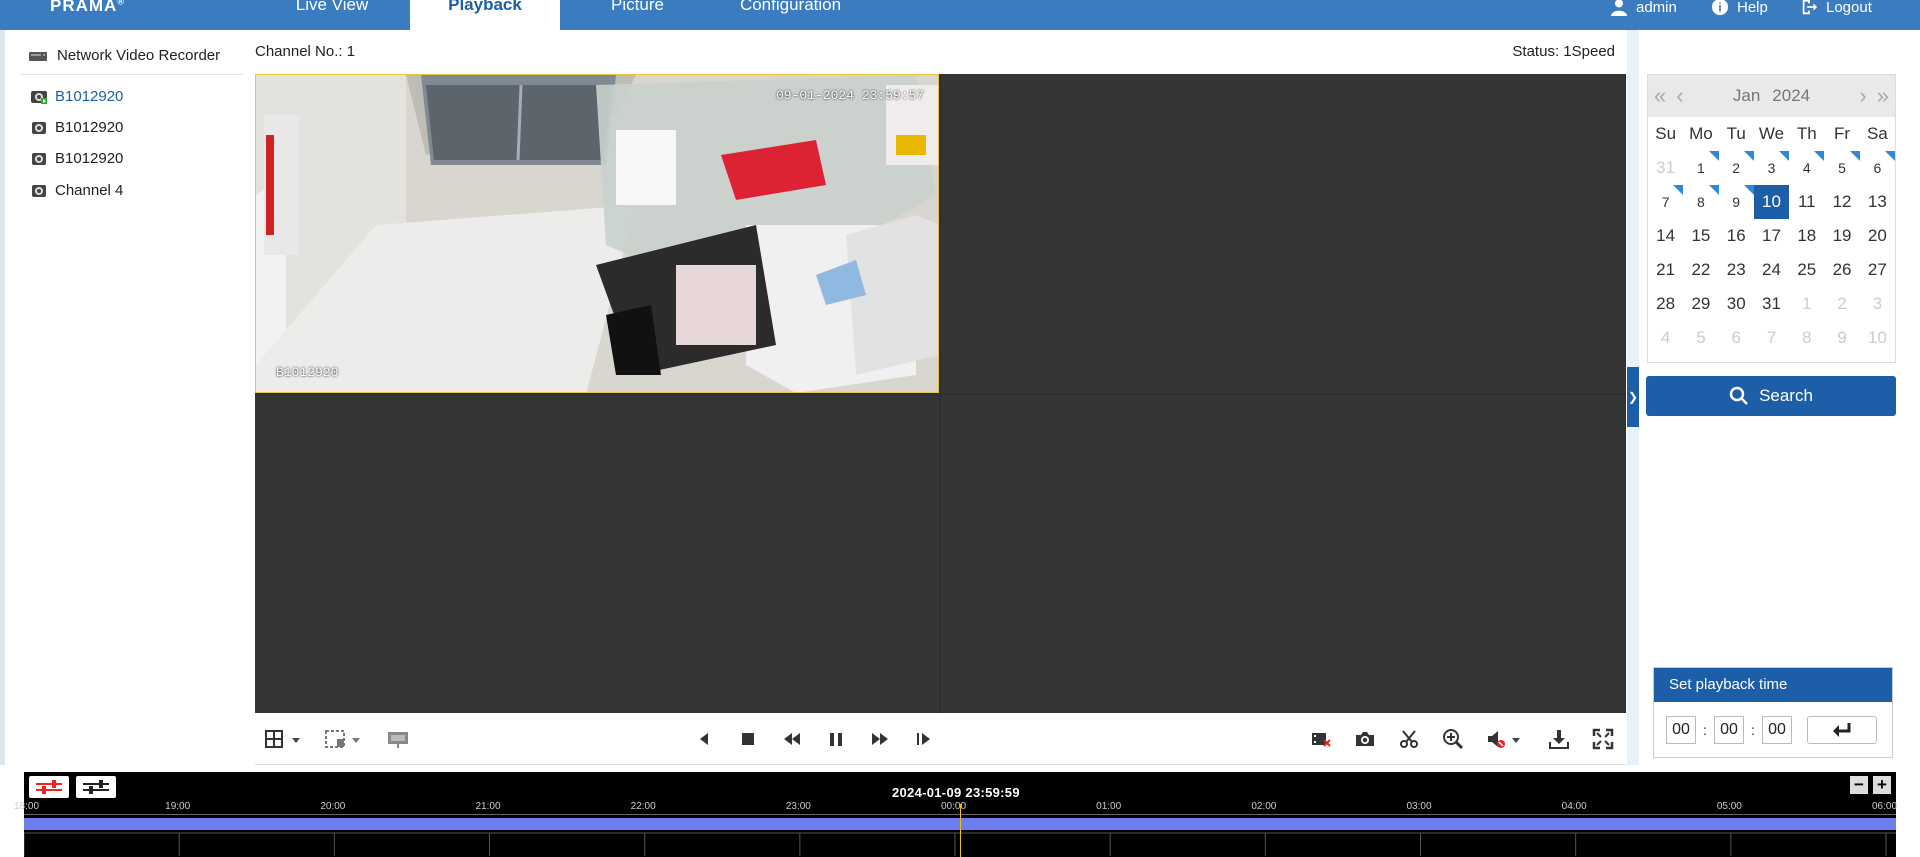 The height and width of the screenshot is (857, 1920). Describe the element at coordinates (1877, 338) in the screenshot. I see `calendar-day: 10` at that location.